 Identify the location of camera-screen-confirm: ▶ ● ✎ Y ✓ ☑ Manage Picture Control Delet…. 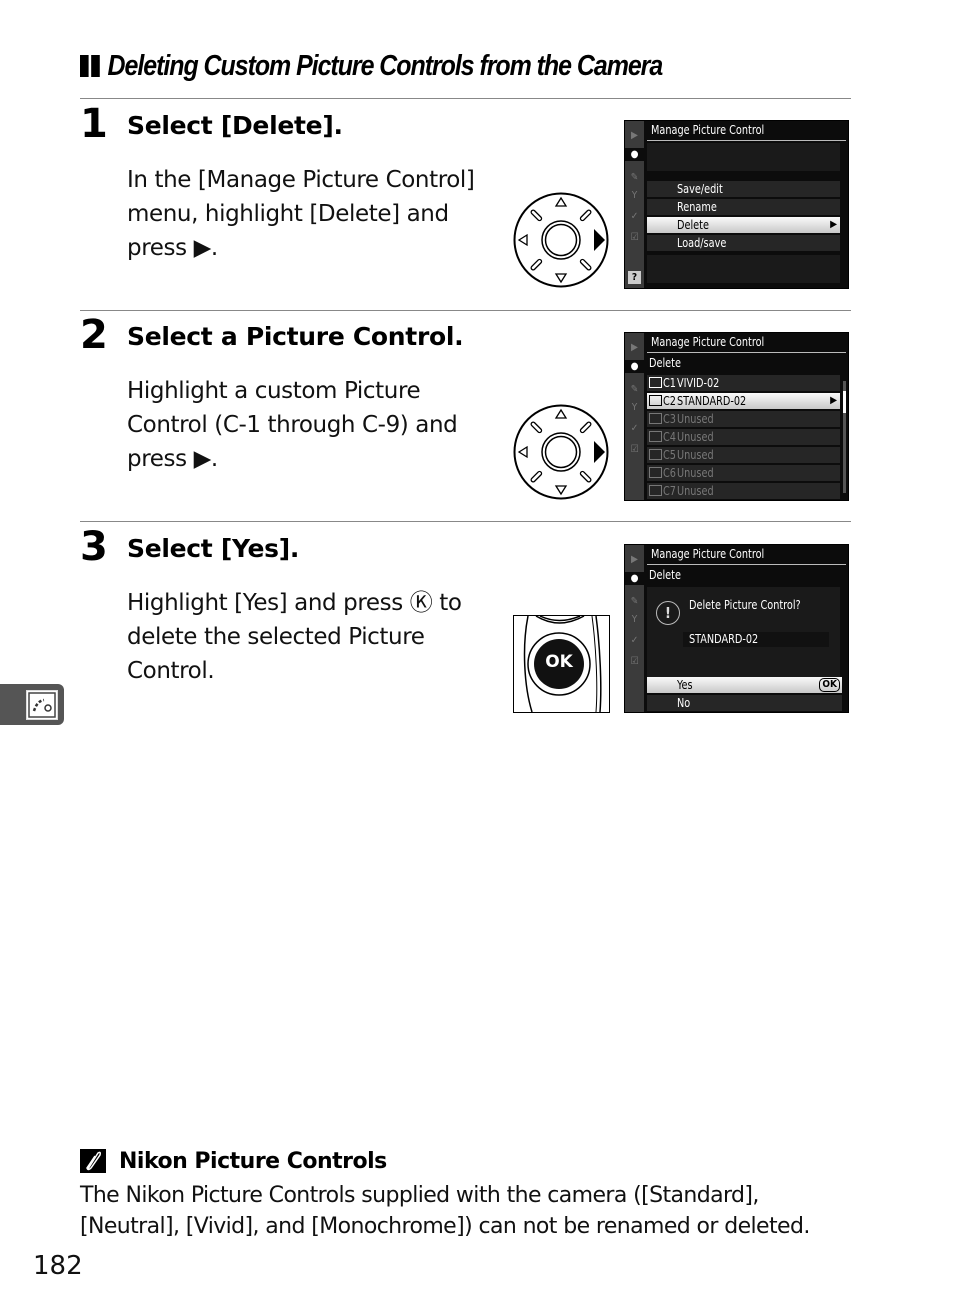
(736, 628).